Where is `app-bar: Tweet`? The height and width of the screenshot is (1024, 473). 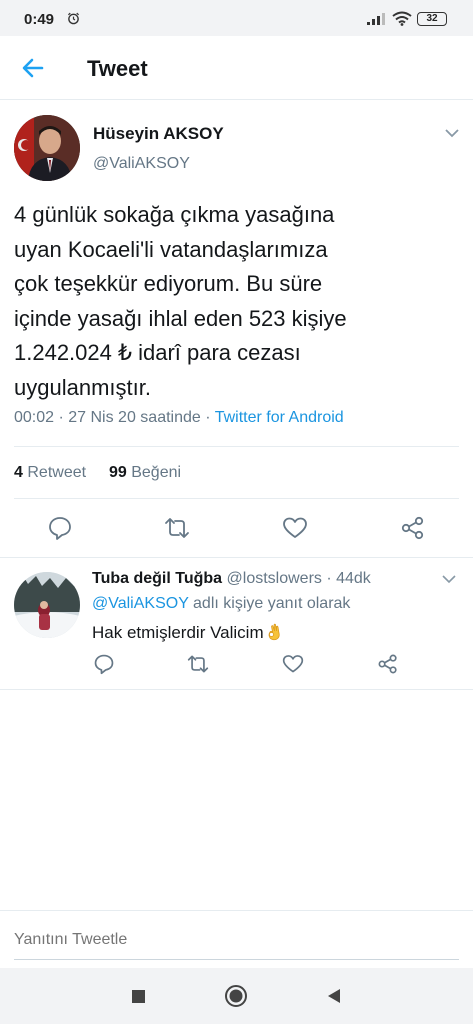
app-bar: Tweet is located at coordinates (236, 68).